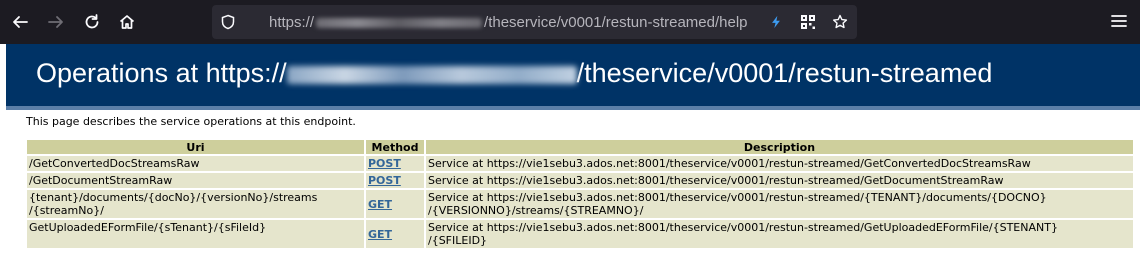  Describe the element at coordinates (127, 22) in the screenshot. I see `home-icon` at that location.